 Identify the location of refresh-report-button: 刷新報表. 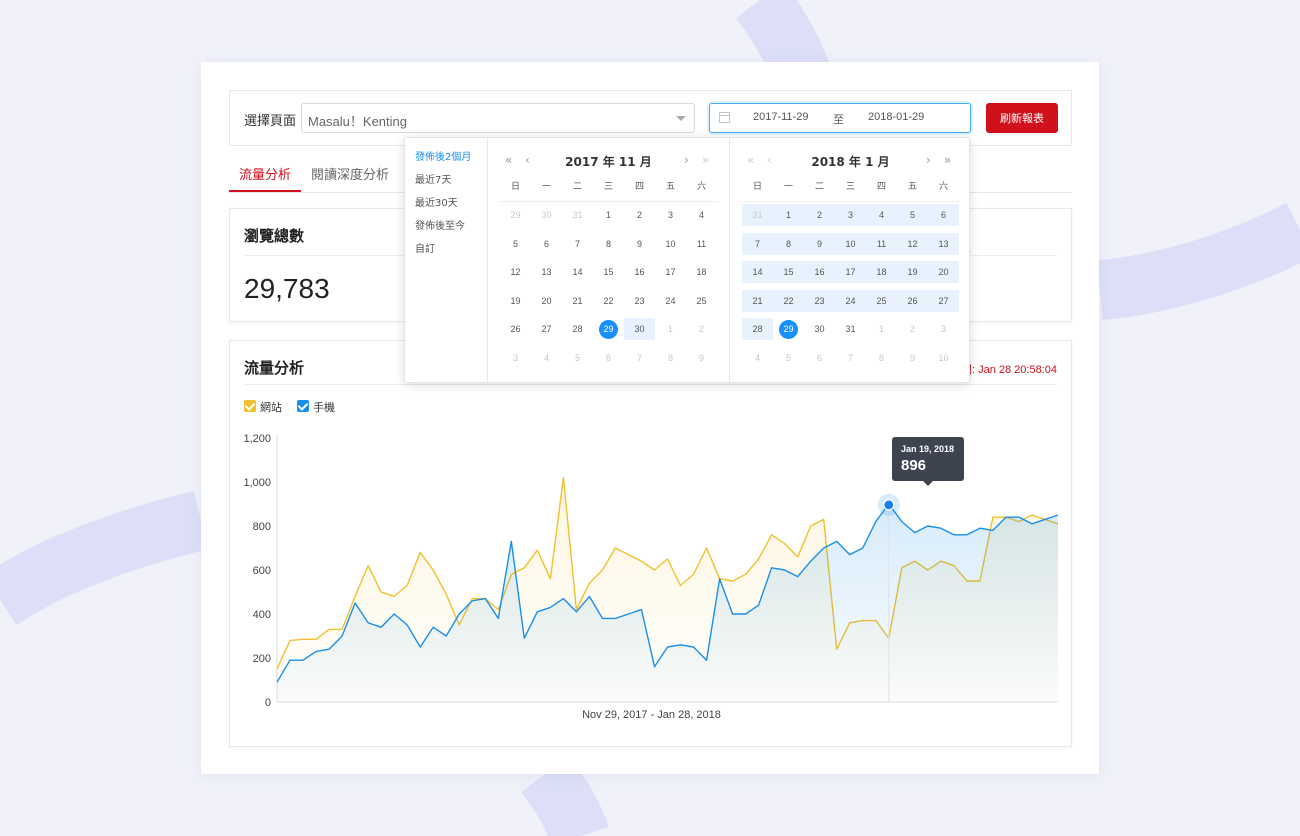
(1022, 118).